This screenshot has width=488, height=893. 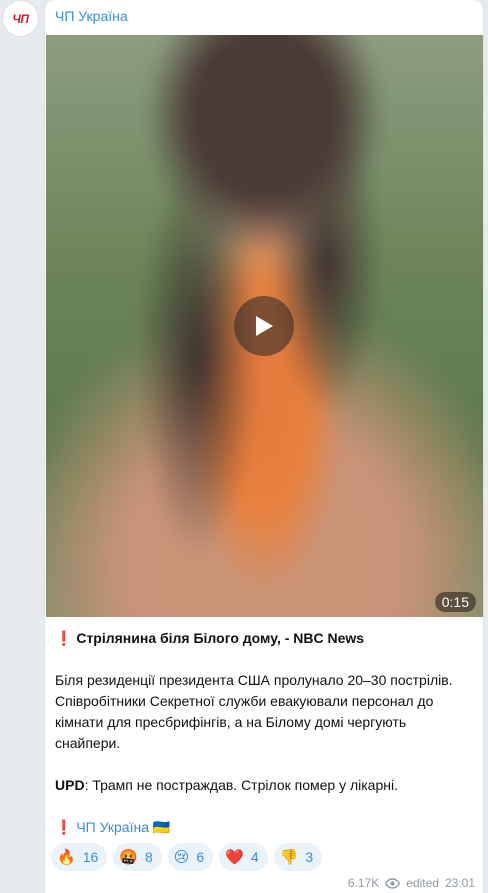 What do you see at coordinates (265, 827) in the screenshot?
I see `signature: ❗ ЧП Україна 🇺🇦` at bounding box center [265, 827].